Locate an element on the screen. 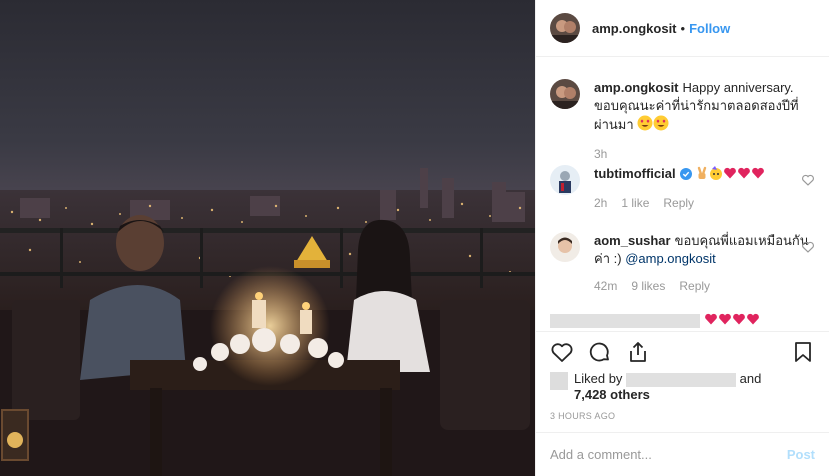 The height and width of the screenshot is (476, 829). comment-item is located at coordinates (682, 320).